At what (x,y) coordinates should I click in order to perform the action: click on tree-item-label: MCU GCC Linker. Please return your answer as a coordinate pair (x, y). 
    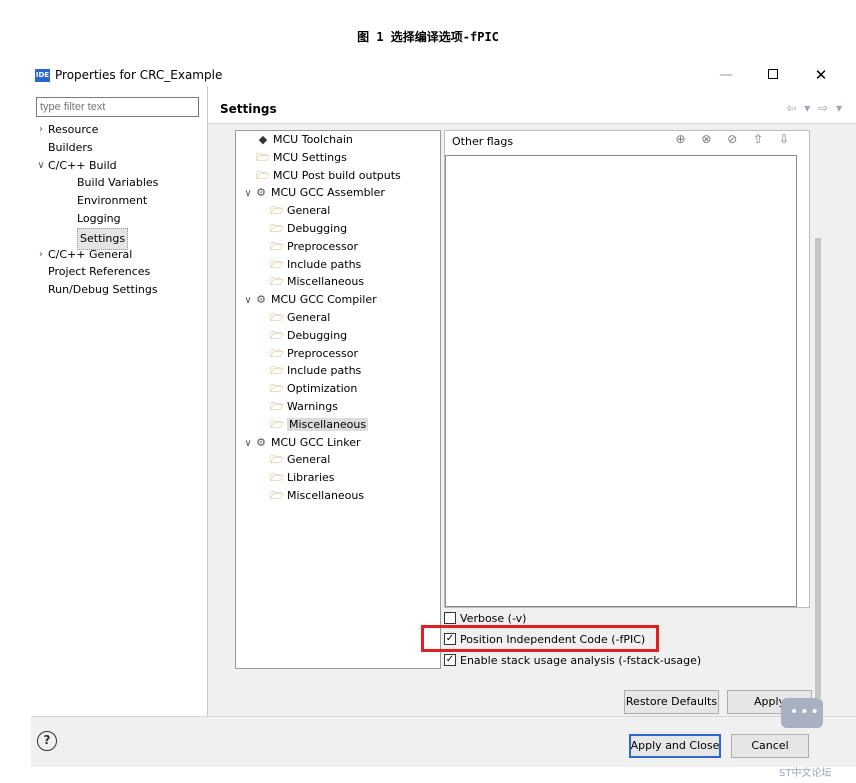
    Looking at the image, I should click on (316, 442).